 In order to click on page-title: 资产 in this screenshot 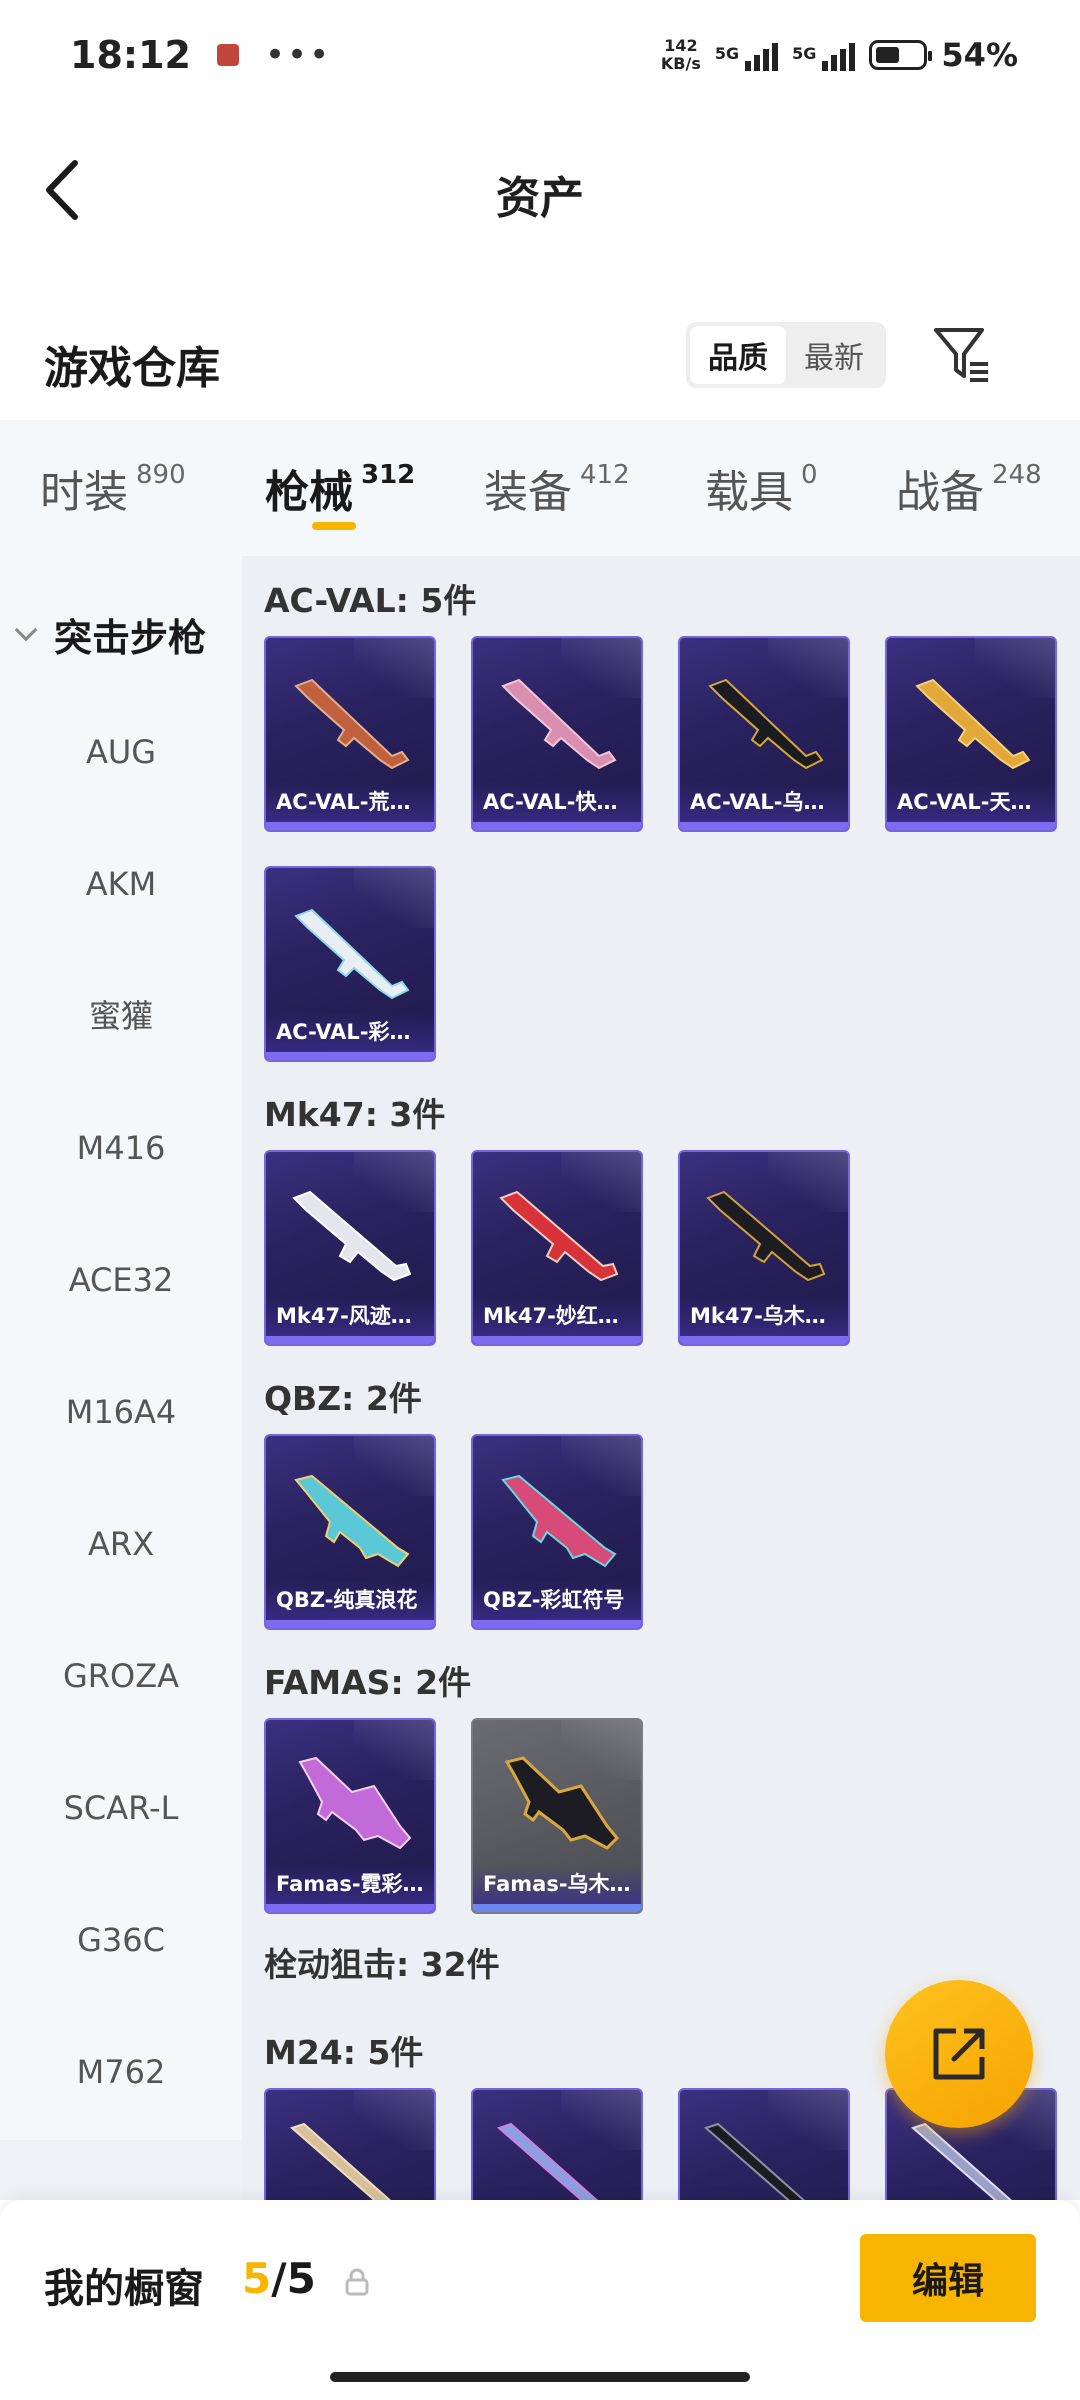, I will do `click(540, 198)`.